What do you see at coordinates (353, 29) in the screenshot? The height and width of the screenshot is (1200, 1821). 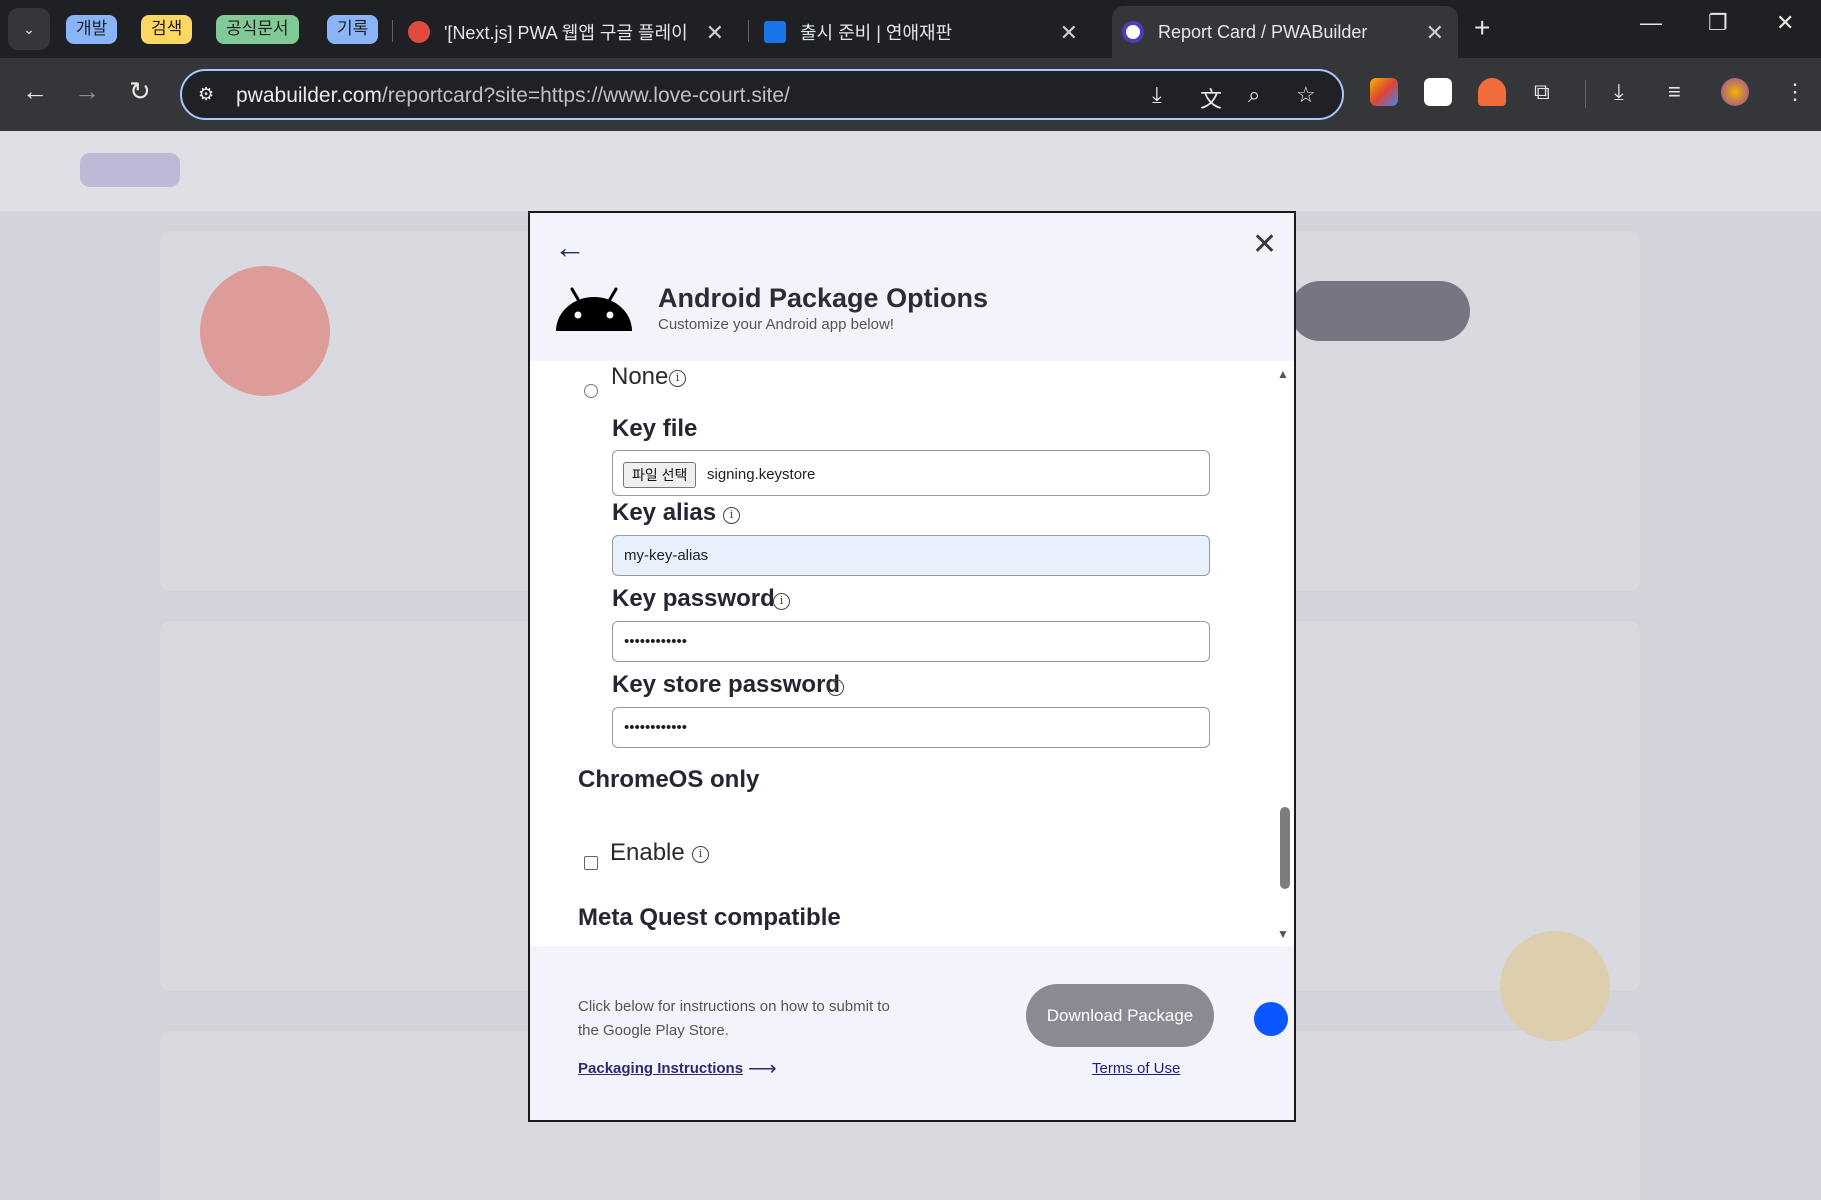 I see `tab-group-log: 기록` at bounding box center [353, 29].